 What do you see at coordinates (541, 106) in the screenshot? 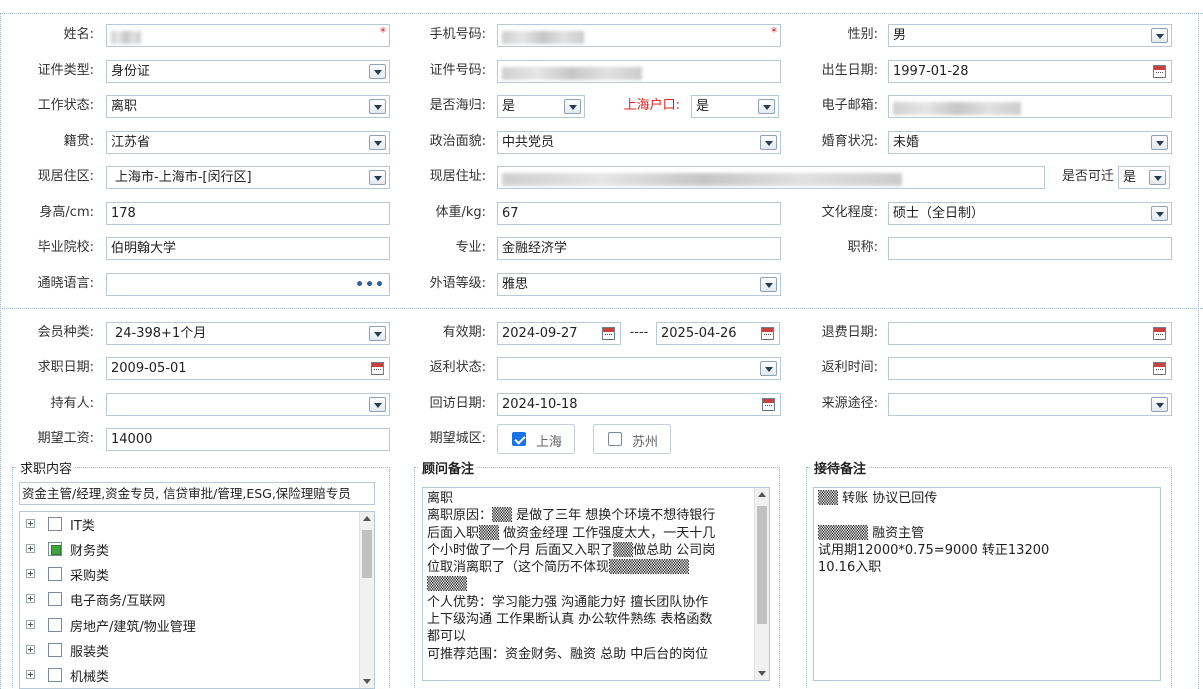
I see `returnee-select: 是` at bounding box center [541, 106].